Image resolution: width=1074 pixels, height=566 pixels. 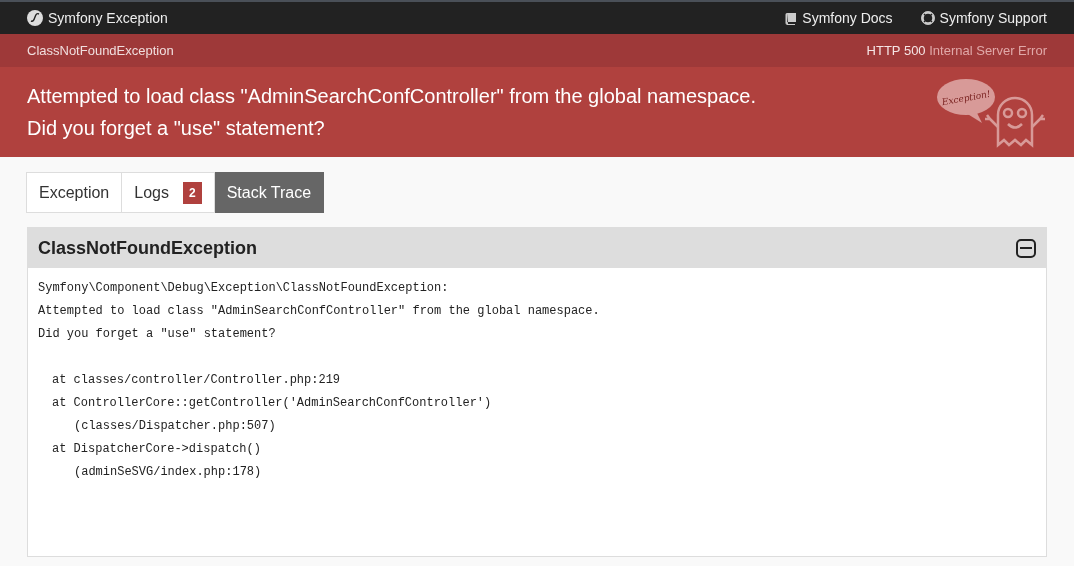 I want to click on tab: Logs 2, so click(x=168, y=192).